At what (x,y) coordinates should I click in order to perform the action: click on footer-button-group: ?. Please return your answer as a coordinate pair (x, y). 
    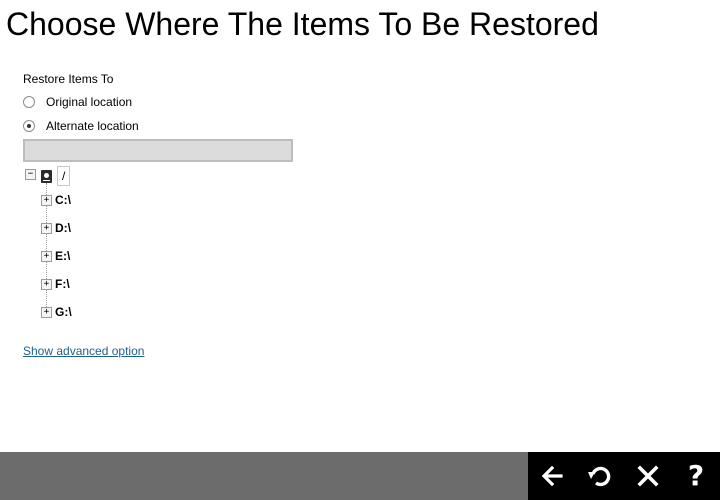
    Looking at the image, I should click on (624, 476).